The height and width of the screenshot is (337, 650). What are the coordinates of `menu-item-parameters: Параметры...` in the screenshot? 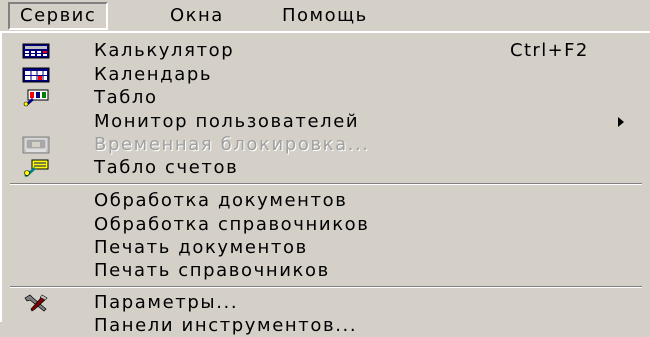 It's located at (325, 303).